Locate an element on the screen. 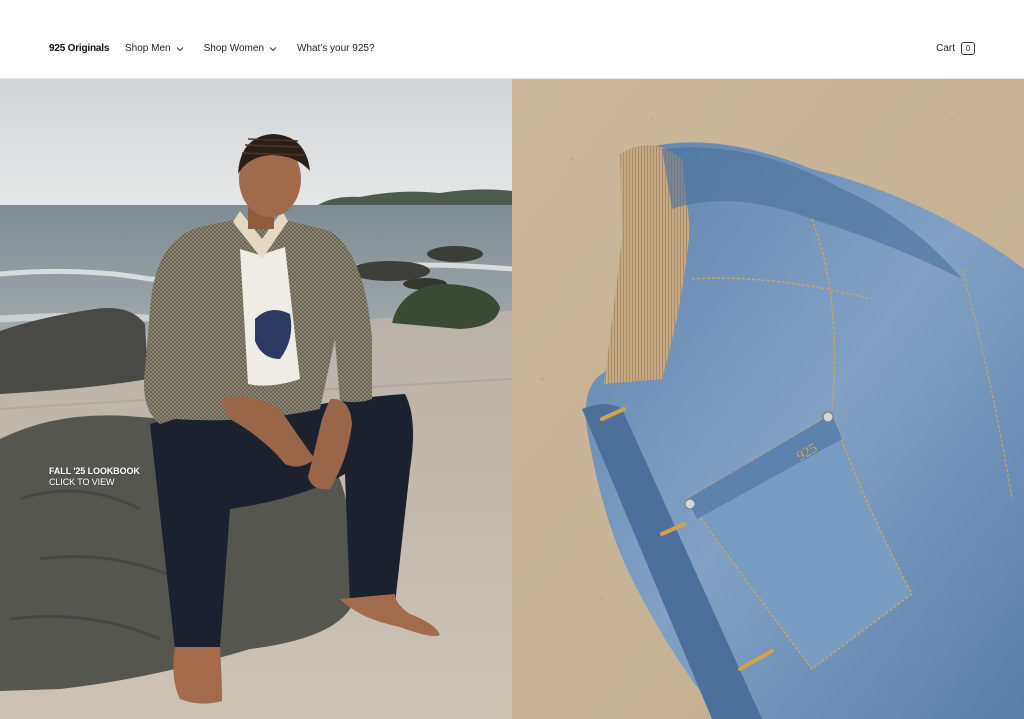 This screenshot has height=719, width=1024. lookbook-caption: FALL '25 LOOKBOOK CLICK TO VIEW is located at coordinates (94, 477).